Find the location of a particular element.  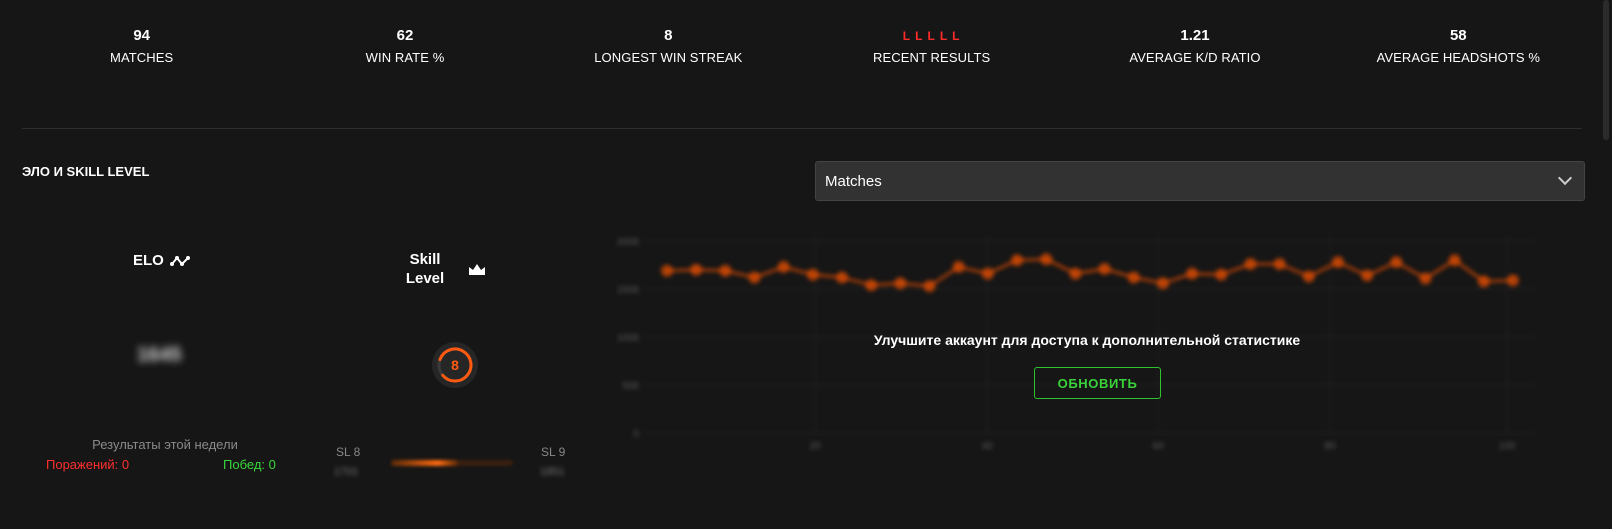

sl-next-label: SL 9 is located at coordinates (553, 452).